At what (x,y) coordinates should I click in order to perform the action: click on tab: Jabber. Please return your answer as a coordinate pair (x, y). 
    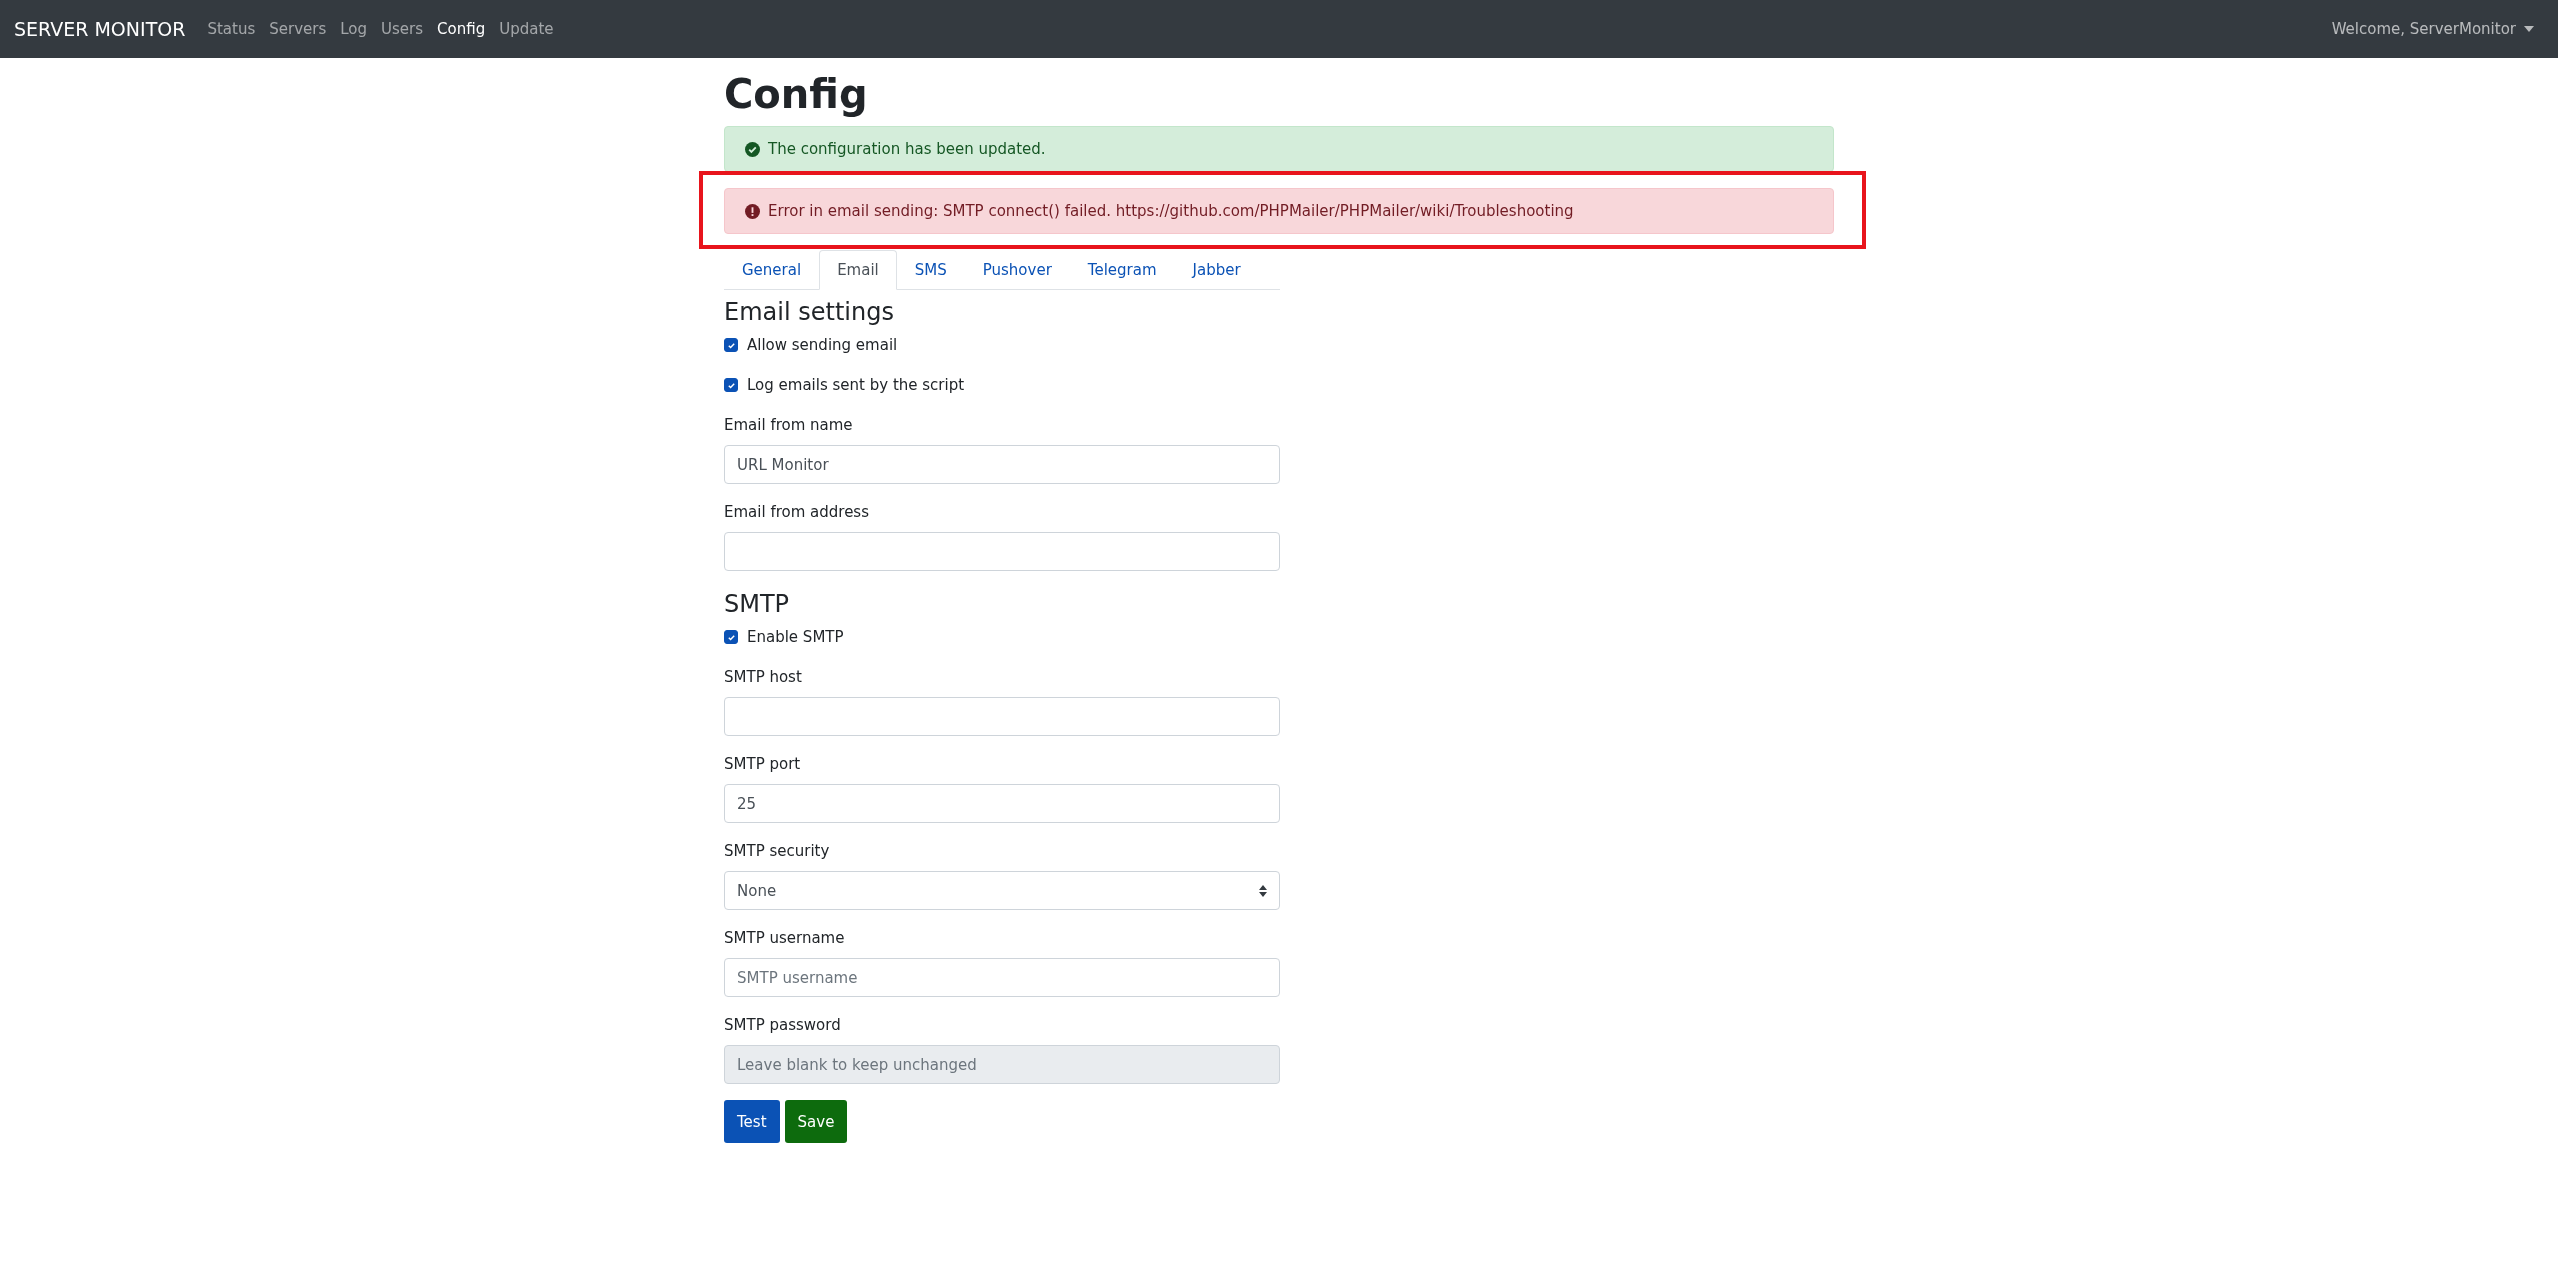
    Looking at the image, I should click on (1216, 270).